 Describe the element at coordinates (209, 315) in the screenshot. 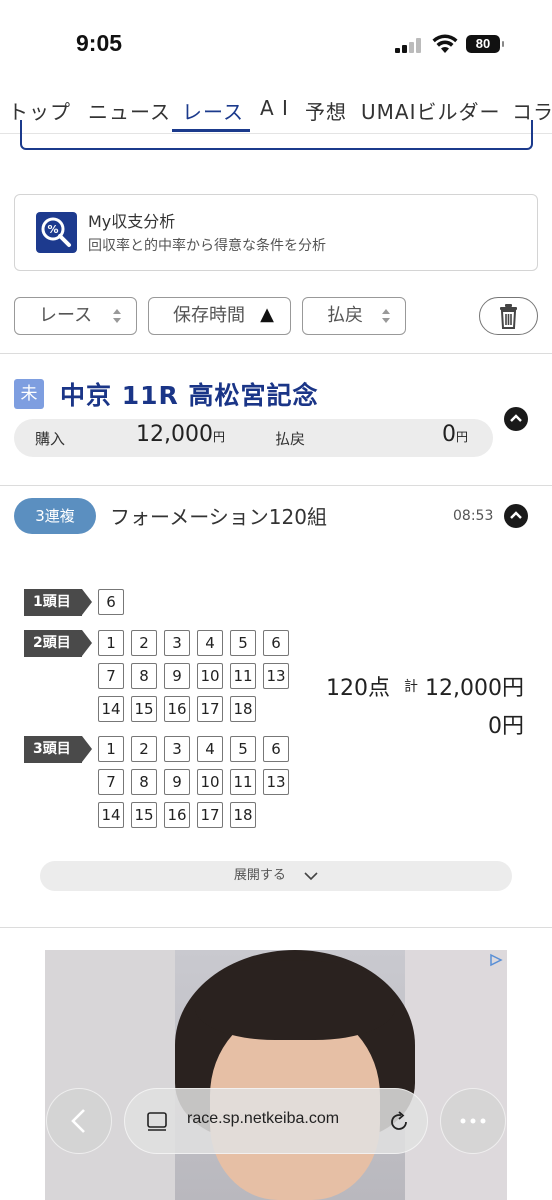

I see `saved-time-label: 保存時間` at that location.